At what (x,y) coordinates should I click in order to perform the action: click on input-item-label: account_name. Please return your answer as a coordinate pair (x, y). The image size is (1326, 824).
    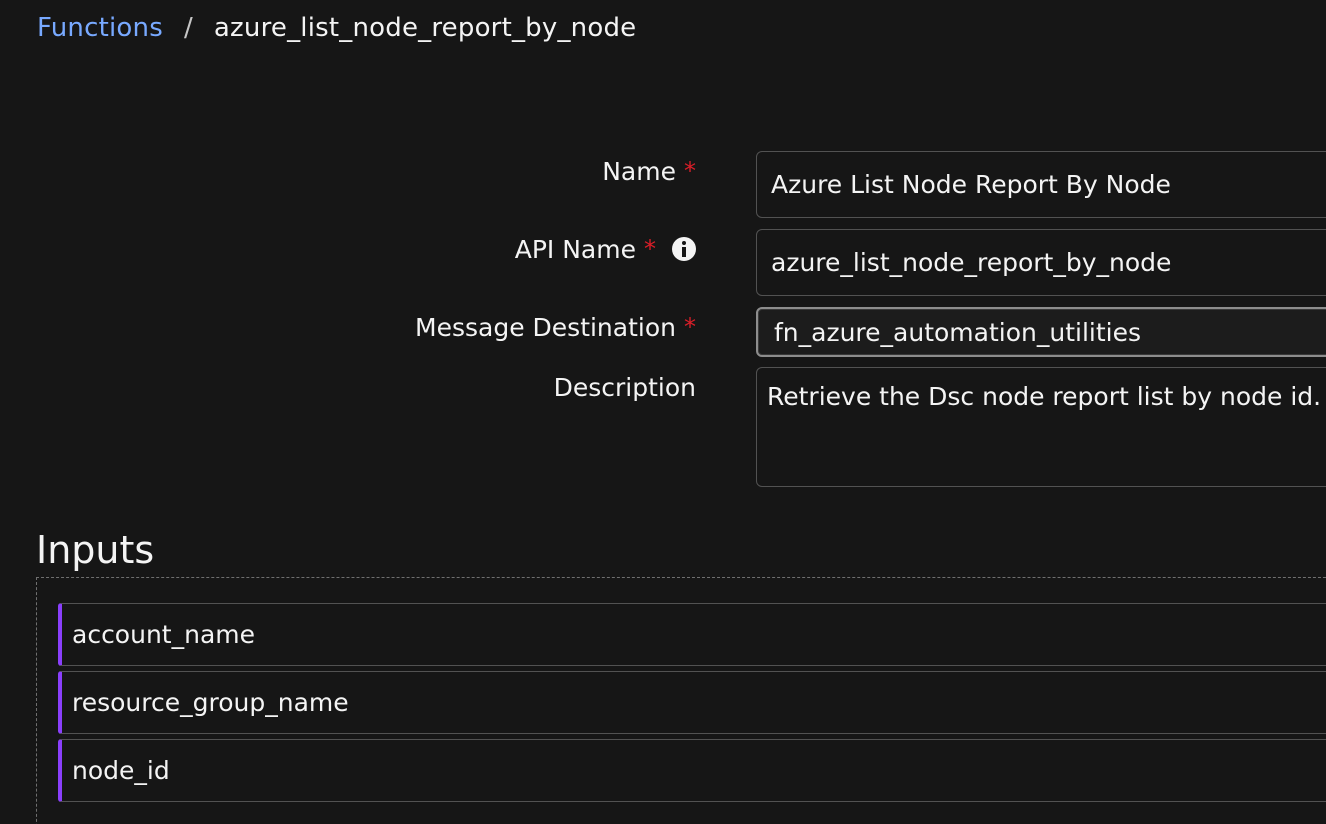
    Looking at the image, I should click on (163, 634).